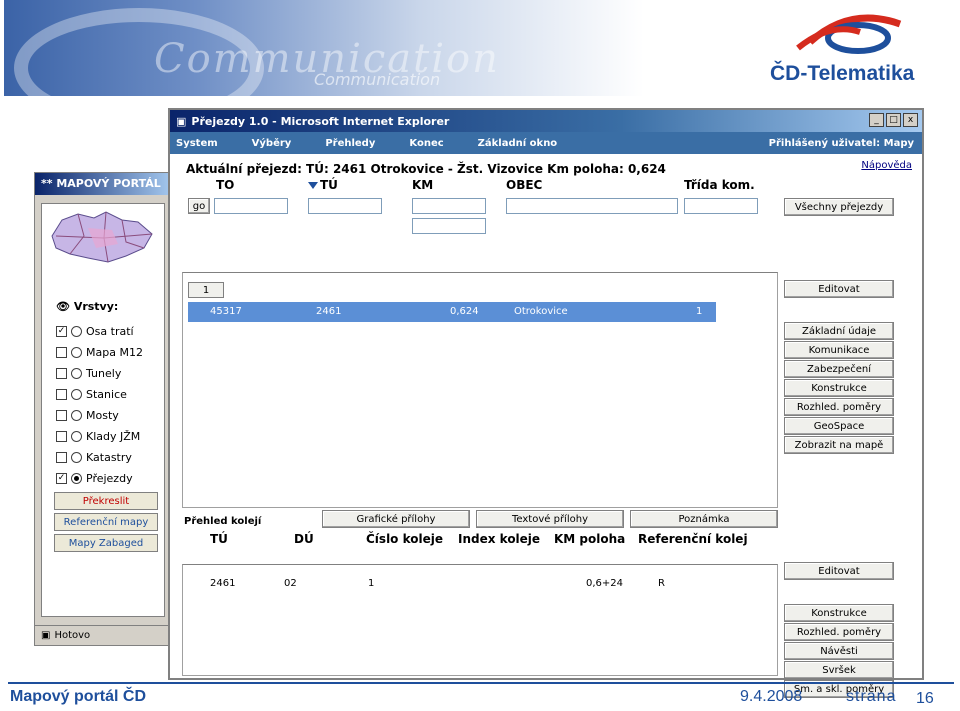 The width and height of the screenshot is (960, 711). I want to click on layer-osa-trati: ✓ Osa tratí, so click(95, 331).